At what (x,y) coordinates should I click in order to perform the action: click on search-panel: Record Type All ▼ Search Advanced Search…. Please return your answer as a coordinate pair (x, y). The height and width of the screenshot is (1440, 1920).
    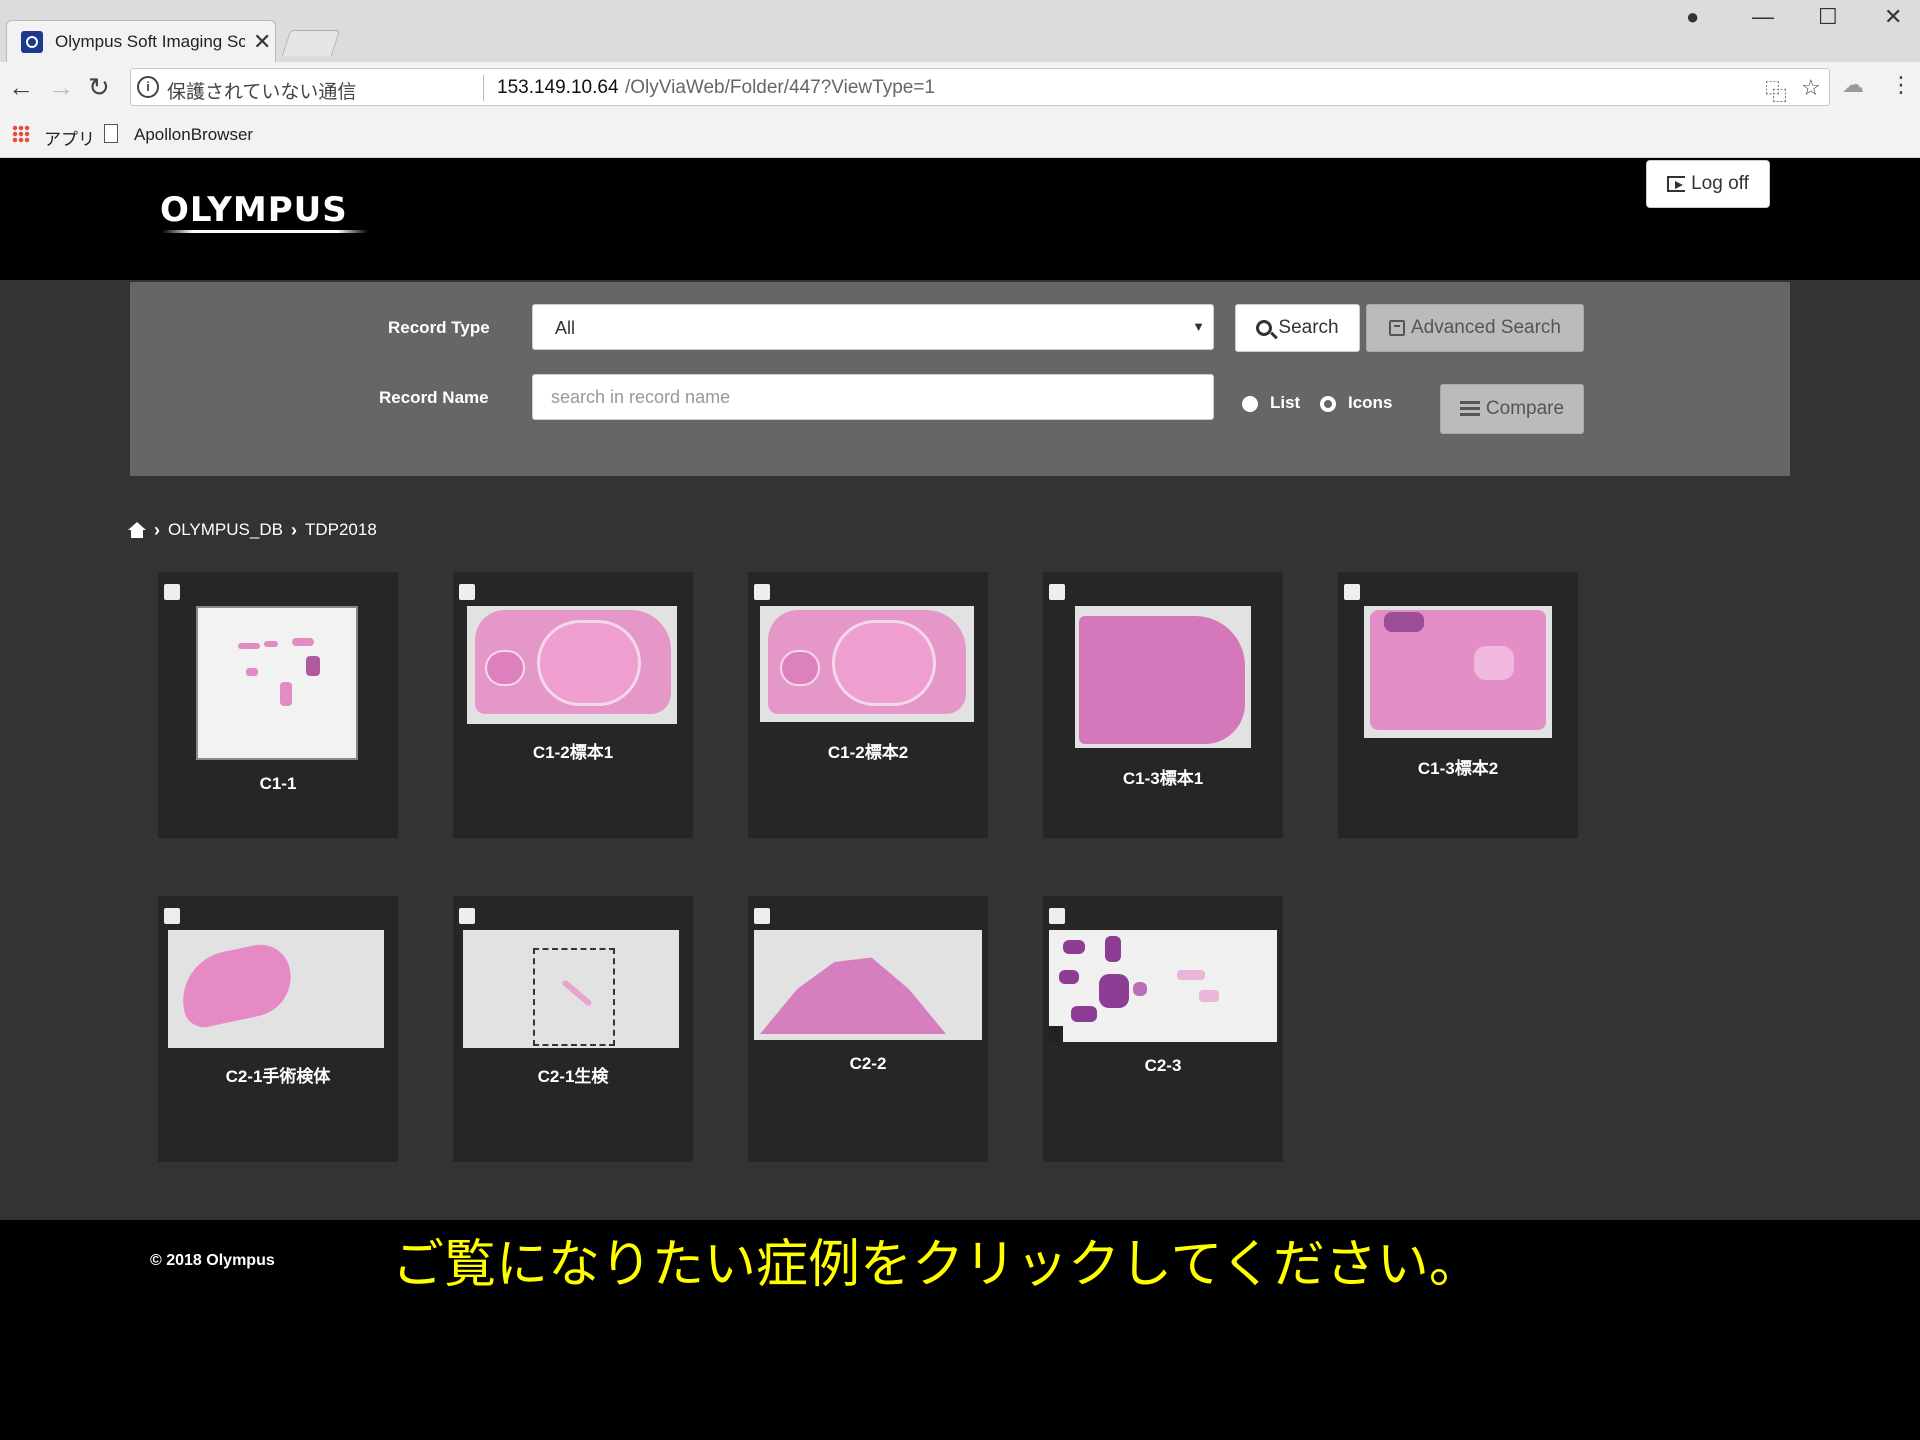
    Looking at the image, I should click on (960, 379).